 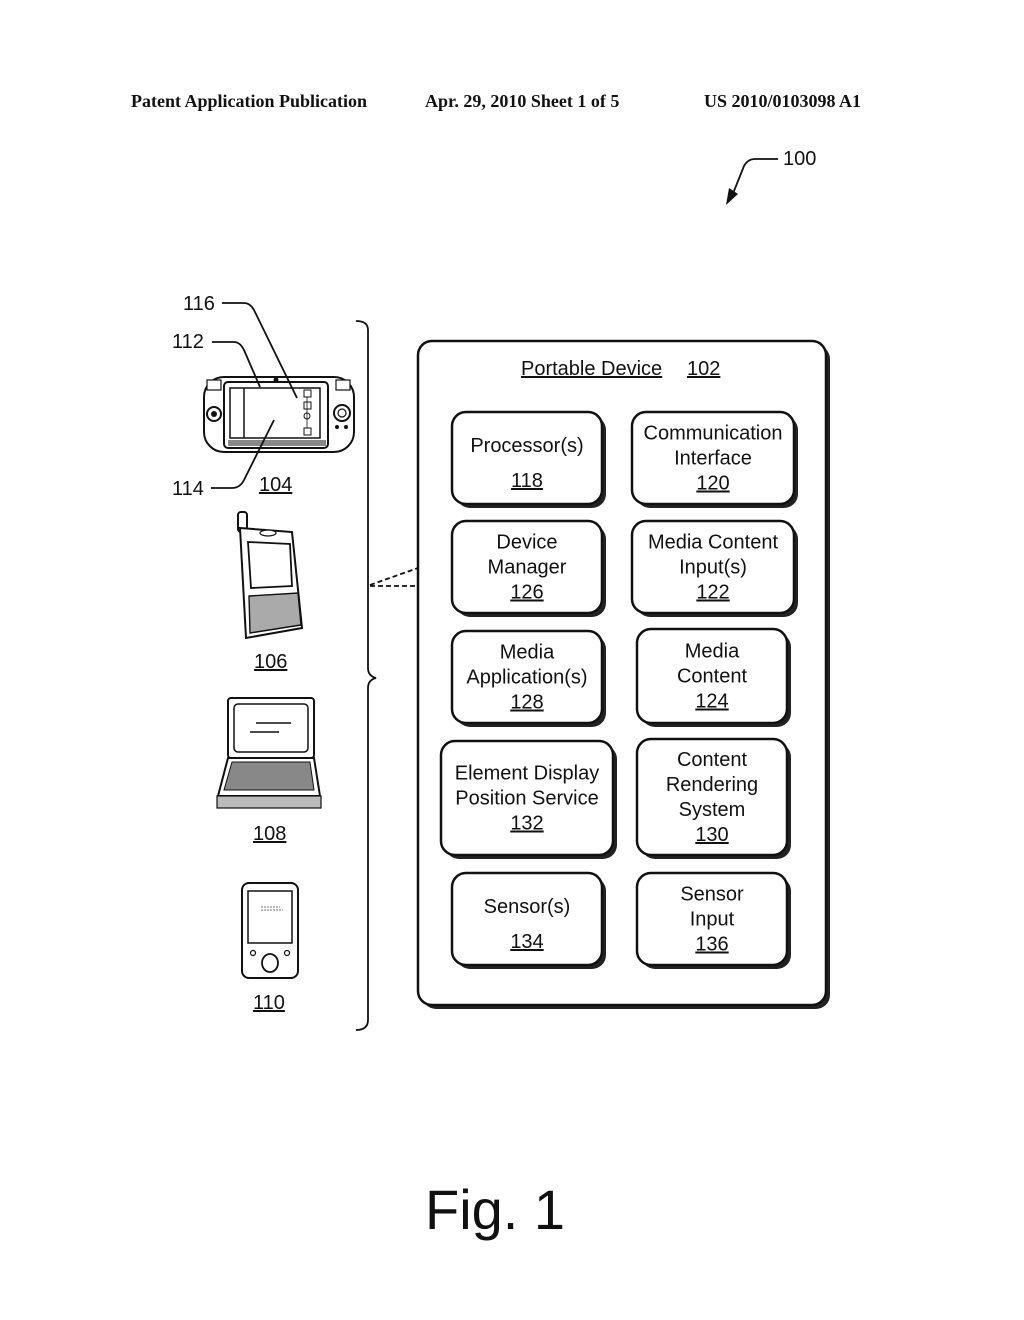 I want to click on component-ref: 120, so click(x=712, y=484).